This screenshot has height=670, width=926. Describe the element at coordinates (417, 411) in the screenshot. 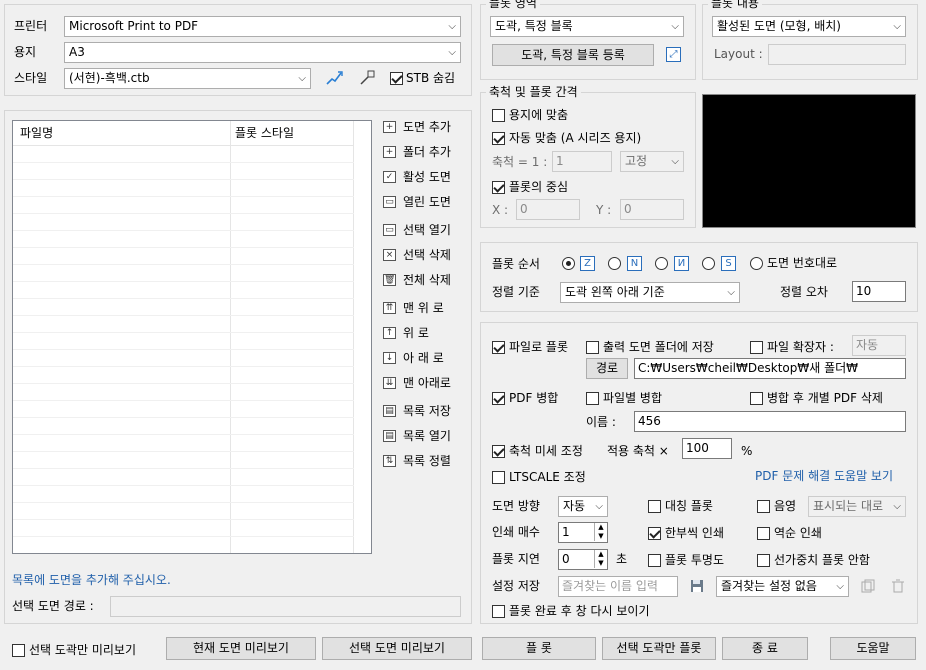

I see `side-button-12: ▤ 목록 저장` at that location.